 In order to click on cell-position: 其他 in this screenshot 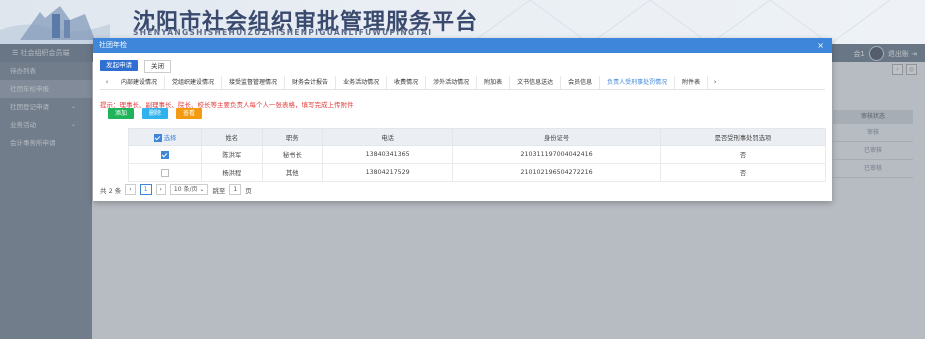, I will do `click(292, 172)`.